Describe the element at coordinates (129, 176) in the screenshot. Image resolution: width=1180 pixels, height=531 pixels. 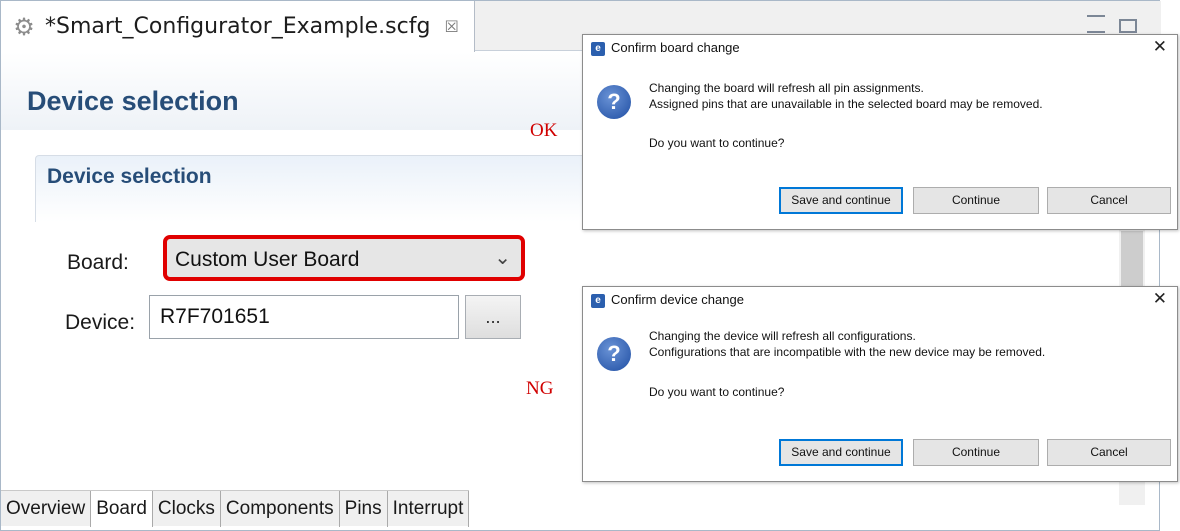
I see `section-title: Device selection` at that location.